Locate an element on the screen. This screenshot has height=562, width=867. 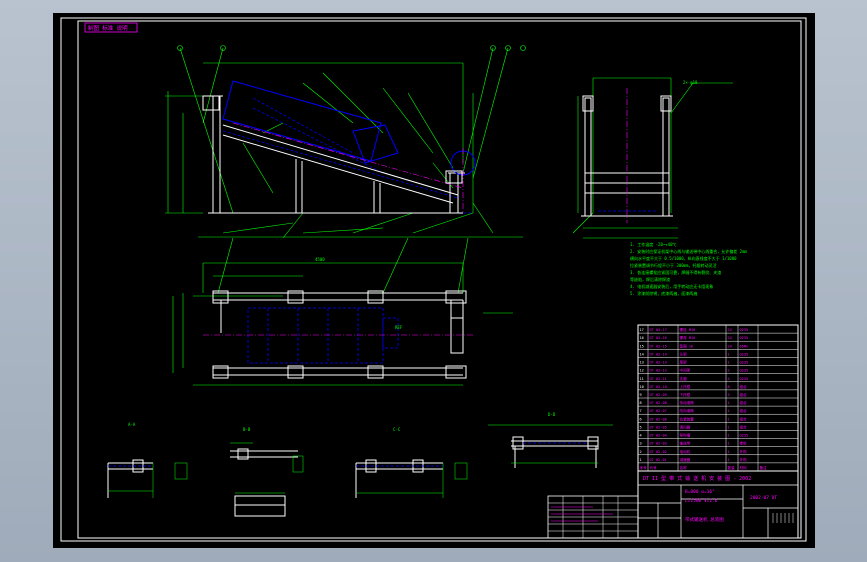
bom-cell: DT 02-13 is located at coordinates (658, 363).